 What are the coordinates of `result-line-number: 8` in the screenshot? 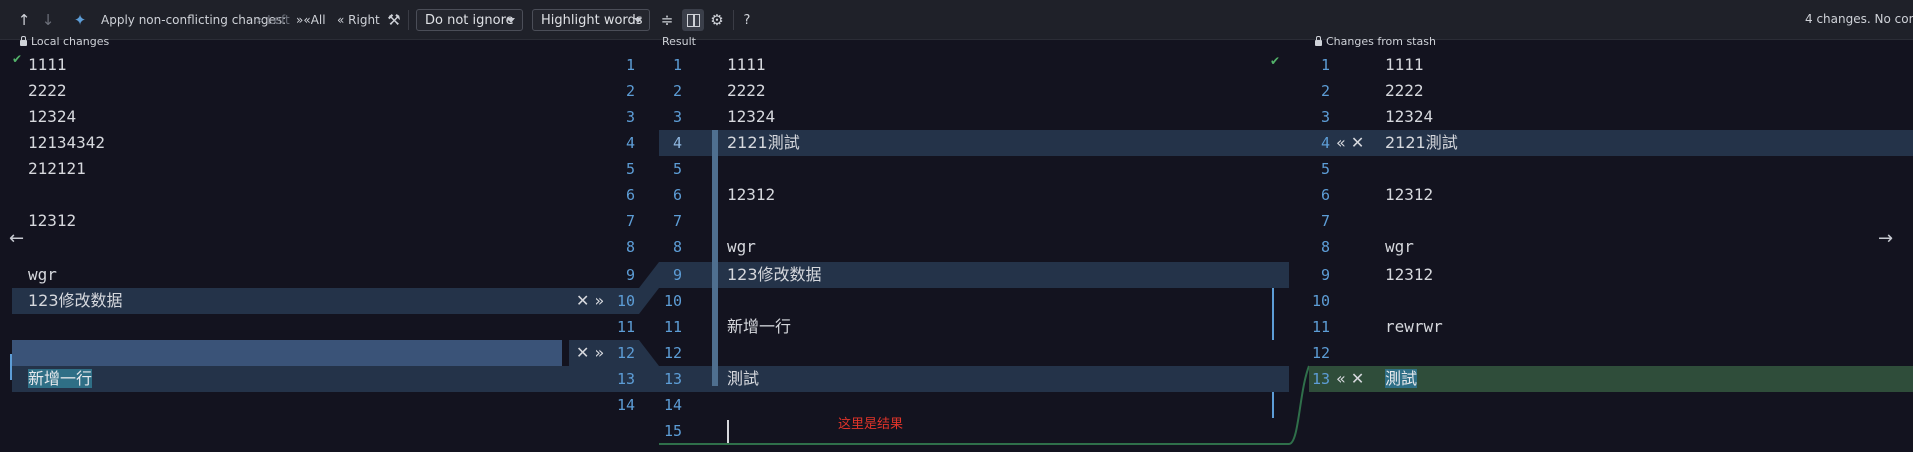 It's located at (677, 247).